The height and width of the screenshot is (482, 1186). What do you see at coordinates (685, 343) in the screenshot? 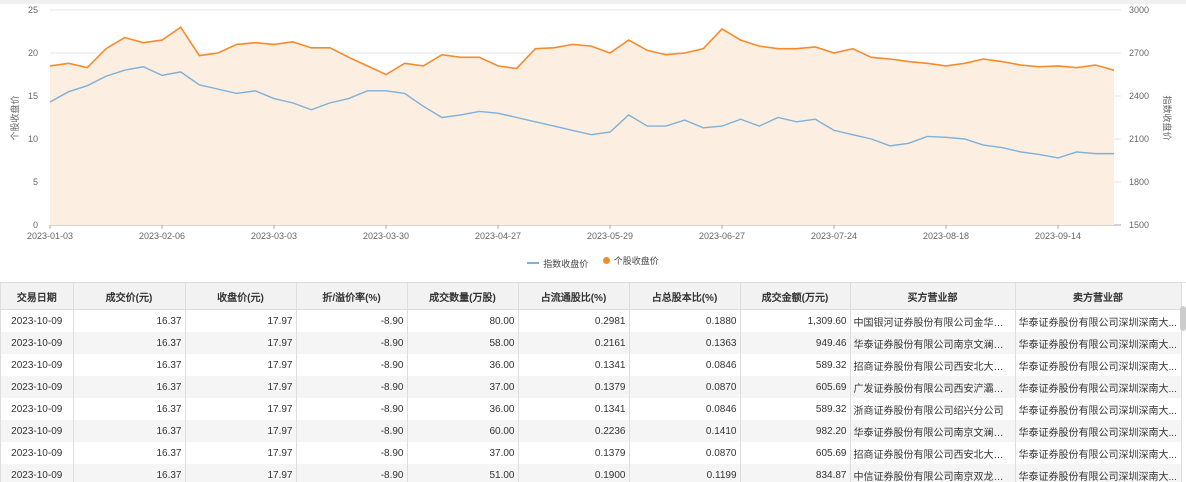
I see `table-cell: 0.1363` at bounding box center [685, 343].